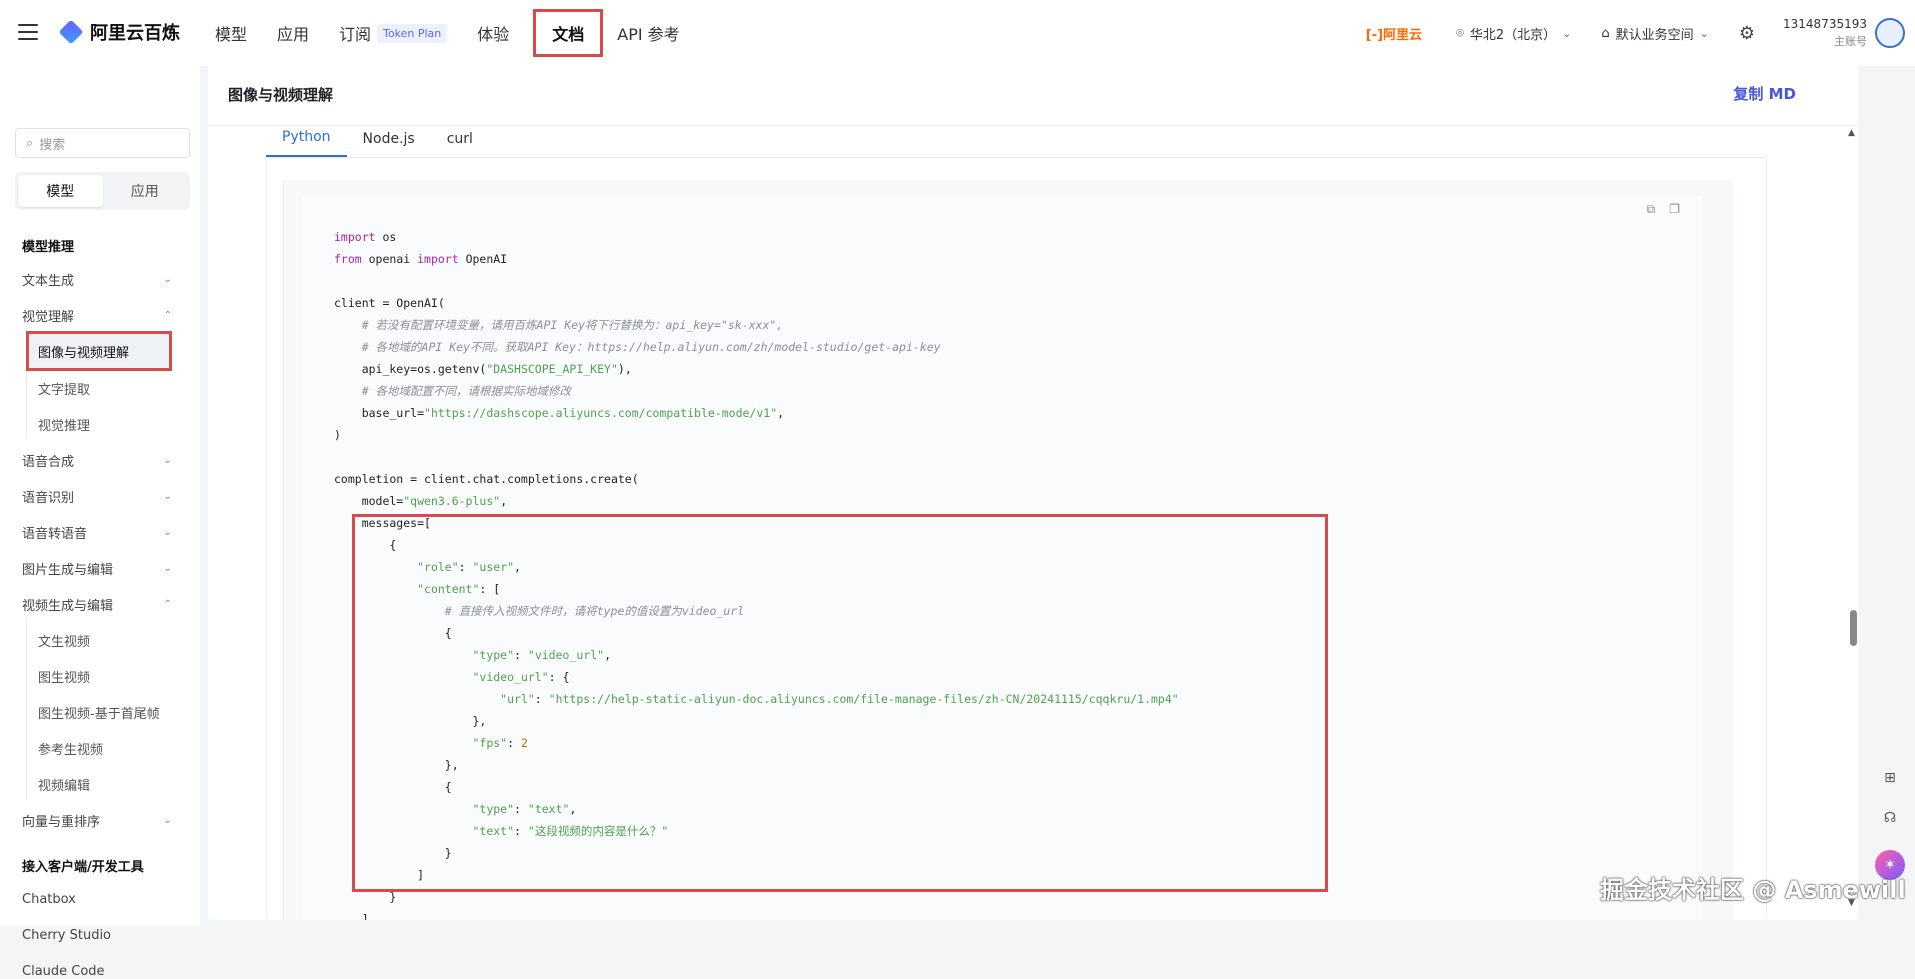  What do you see at coordinates (145, 191) in the screenshot?
I see `segment-apps: 应用` at bounding box center [145, 191].